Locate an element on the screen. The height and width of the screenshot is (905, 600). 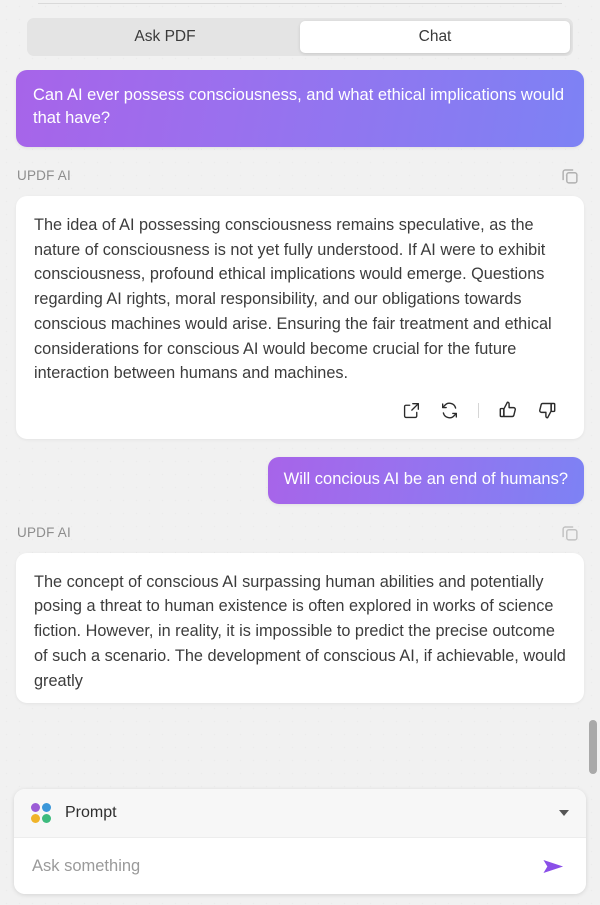
prompt-selector: Prompt is located at coordinates (300, 813).